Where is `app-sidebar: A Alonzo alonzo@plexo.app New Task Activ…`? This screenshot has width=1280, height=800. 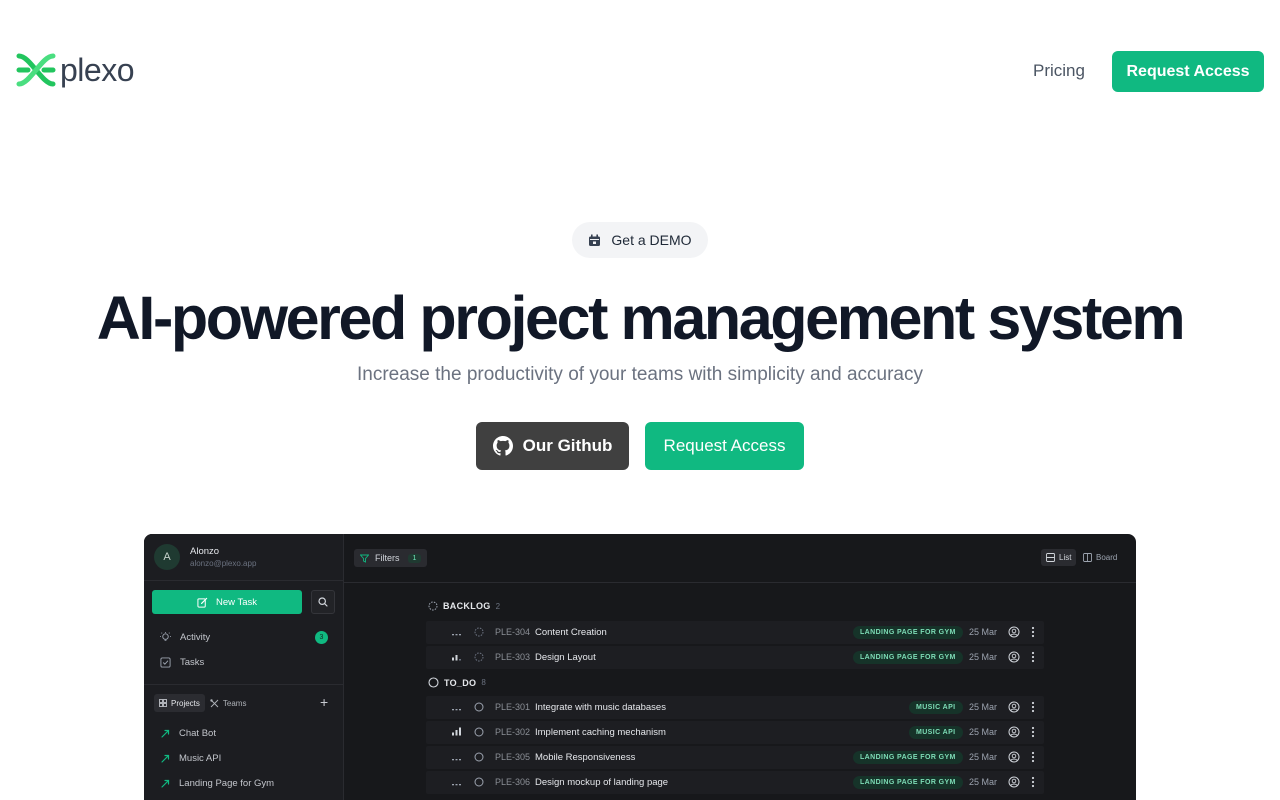 app-sidebar: A Alonzo alonzo@plexo.app New Task Activ… is located at coordinates (244, 667).